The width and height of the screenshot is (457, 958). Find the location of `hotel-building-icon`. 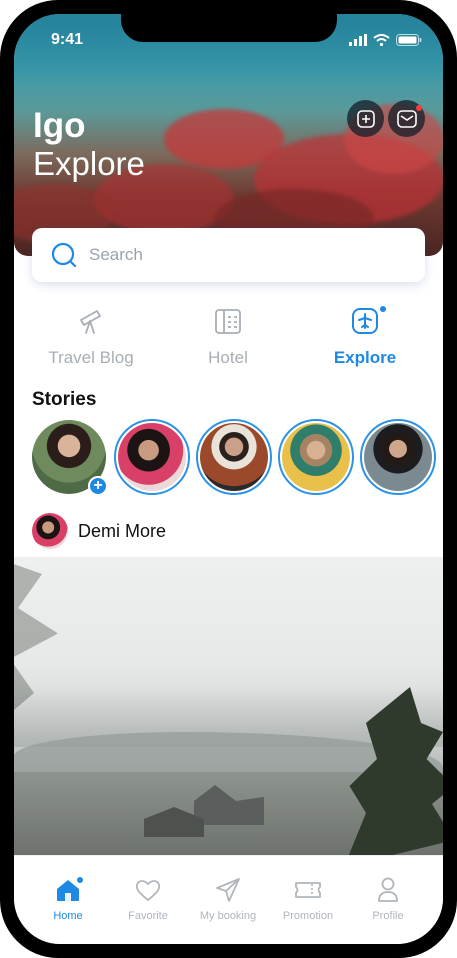

hotel-building-icon is located at coordinates (228, 321).